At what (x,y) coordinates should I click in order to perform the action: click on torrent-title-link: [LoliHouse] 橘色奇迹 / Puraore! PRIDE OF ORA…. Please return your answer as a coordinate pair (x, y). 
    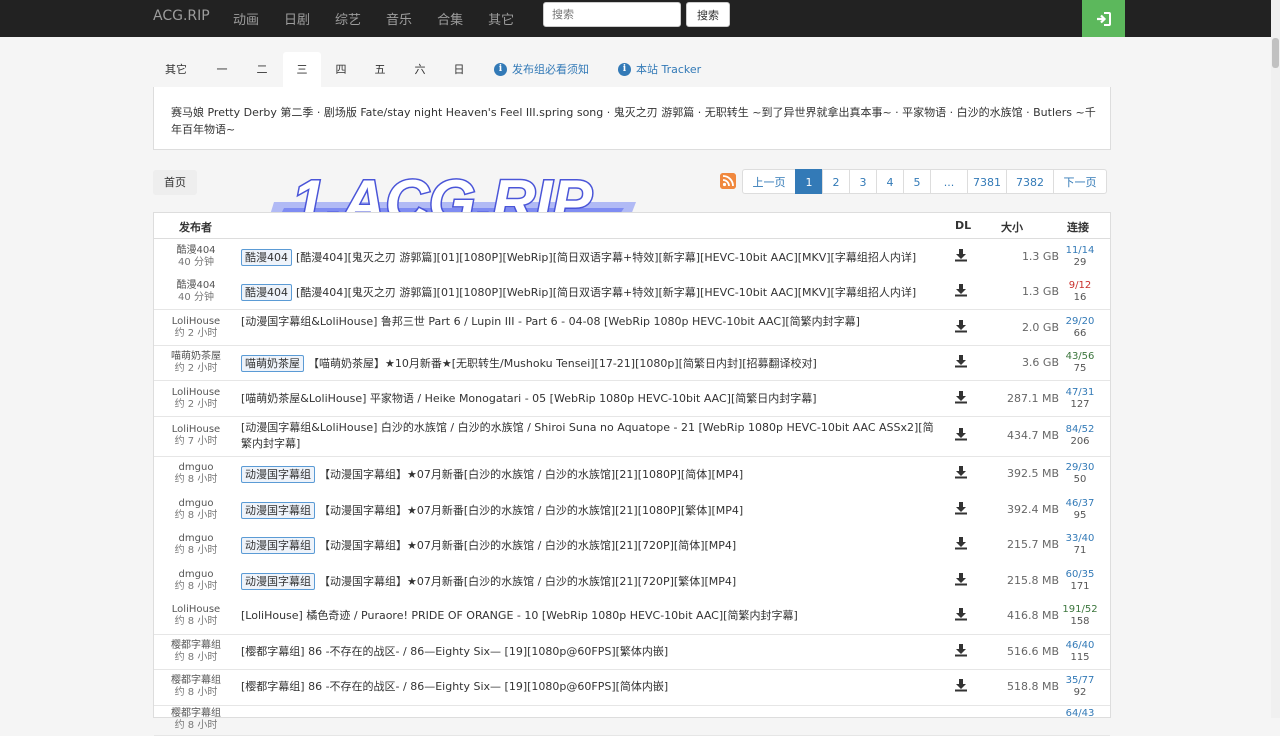
    Looking at the image, I should click on (519, 615).